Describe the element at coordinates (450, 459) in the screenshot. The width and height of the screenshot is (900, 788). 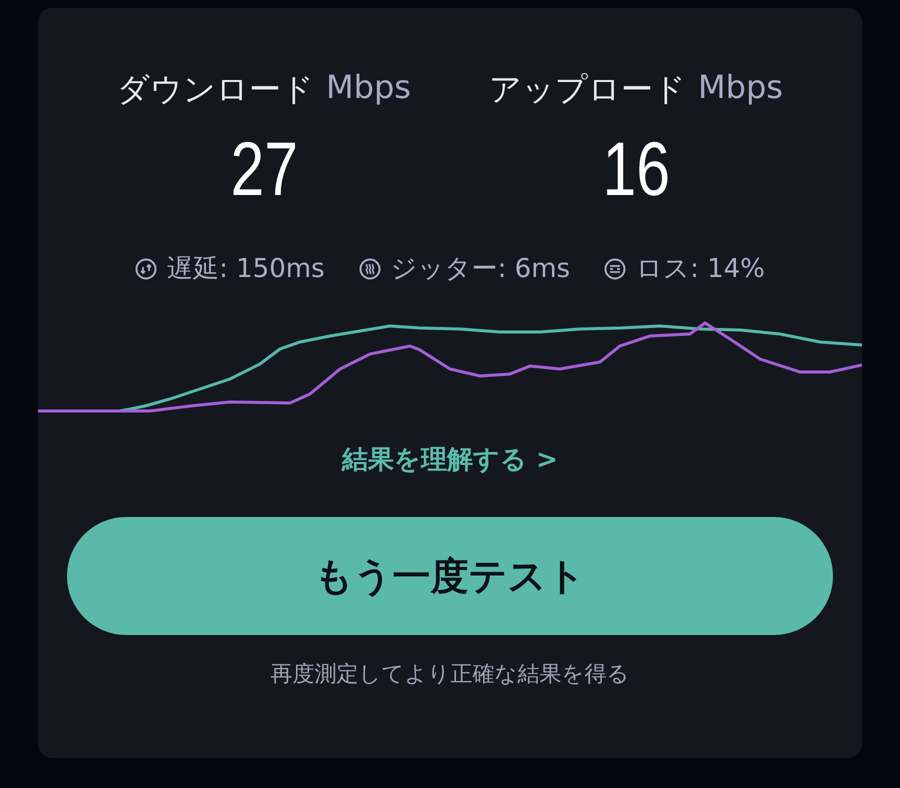
I see `understand-results-link: 結果を理解する >` at that location.